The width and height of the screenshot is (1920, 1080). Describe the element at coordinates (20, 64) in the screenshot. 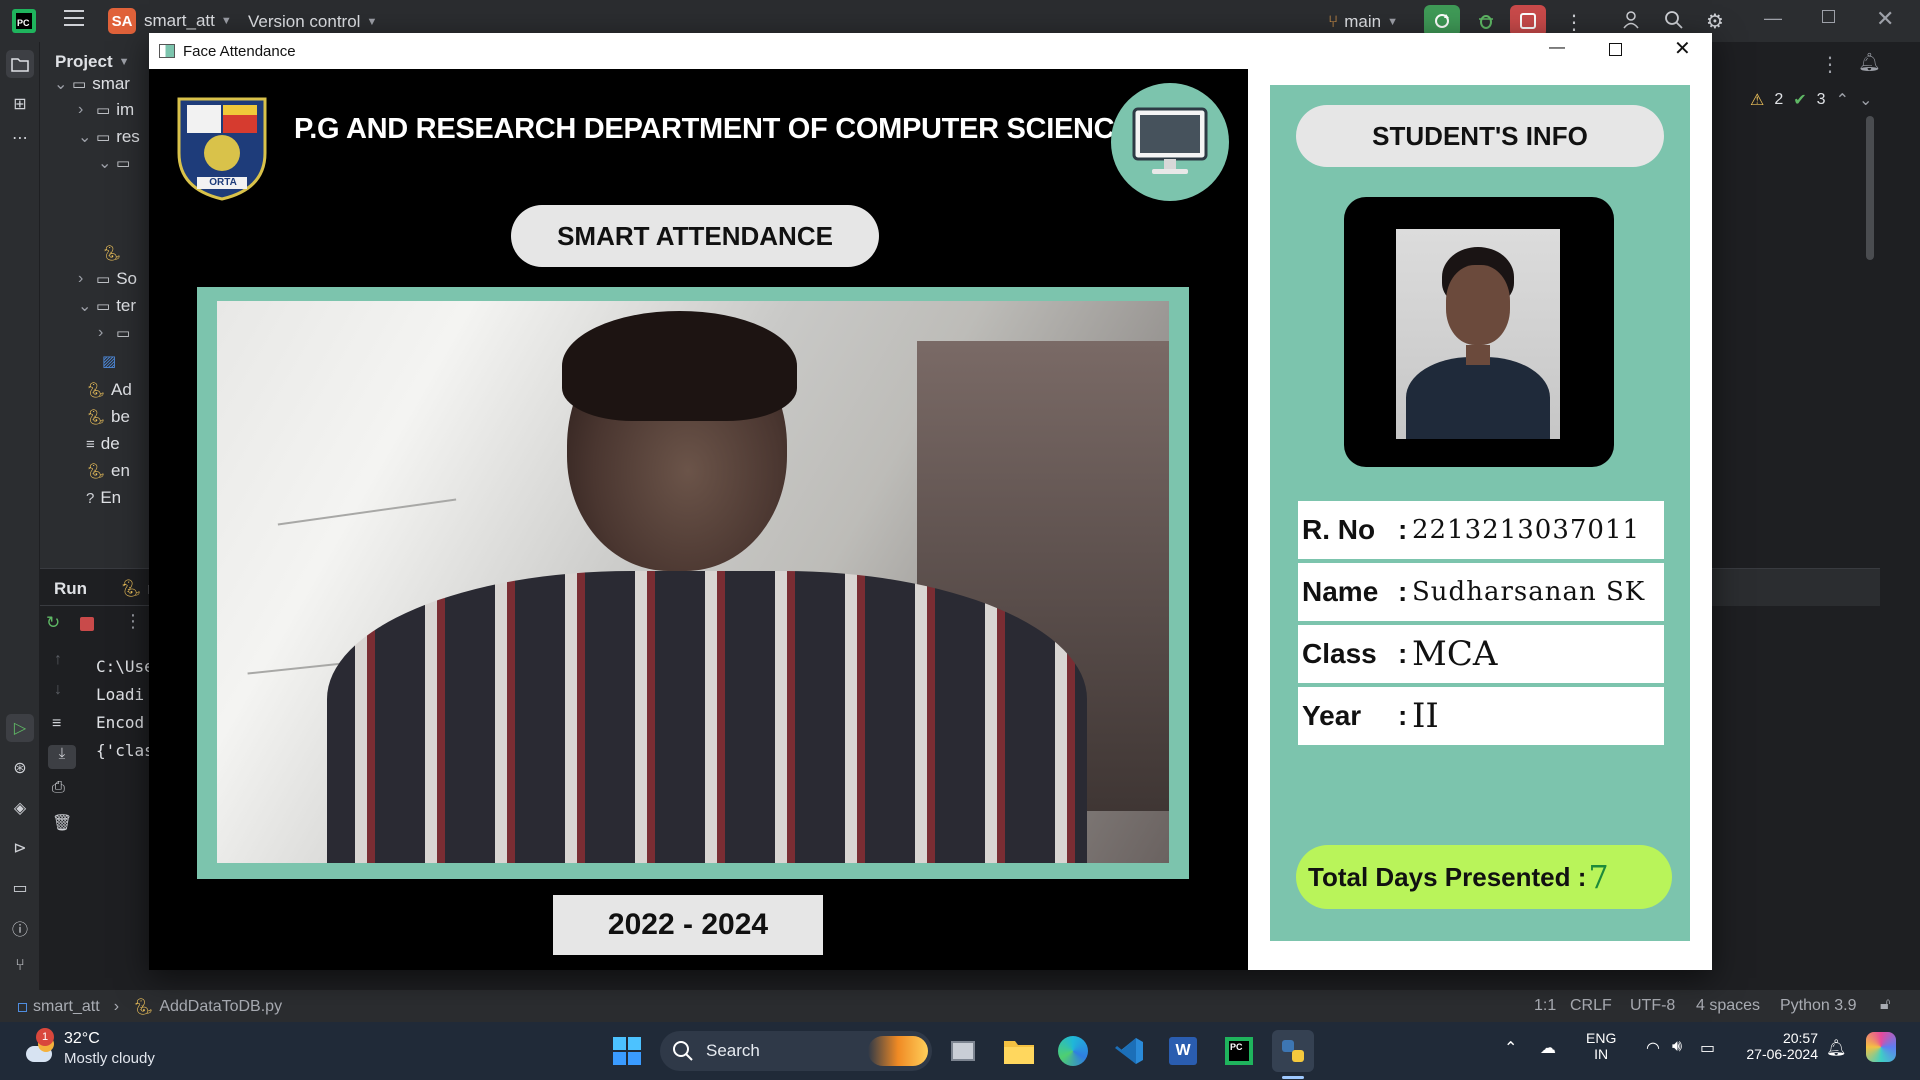

I see `folder-icon` at that location.